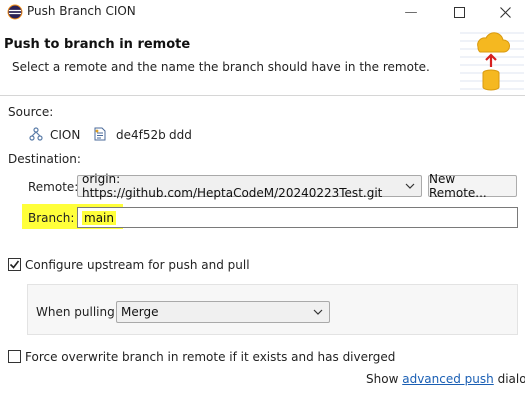 This screenshot has height=397, width=525. I want to click on minimize-button: —, so click(411, 12).